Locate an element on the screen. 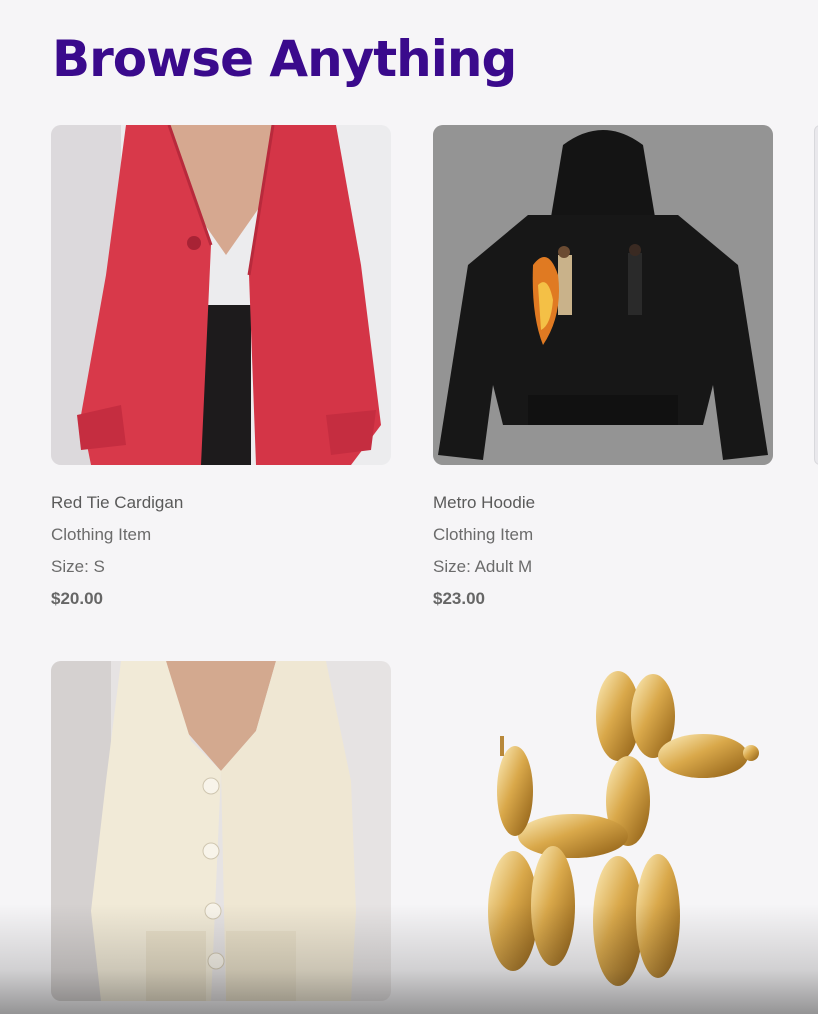 This screenshot has height=1014, width=818. product-price: $20.00 is located at coordinates (77, 598).